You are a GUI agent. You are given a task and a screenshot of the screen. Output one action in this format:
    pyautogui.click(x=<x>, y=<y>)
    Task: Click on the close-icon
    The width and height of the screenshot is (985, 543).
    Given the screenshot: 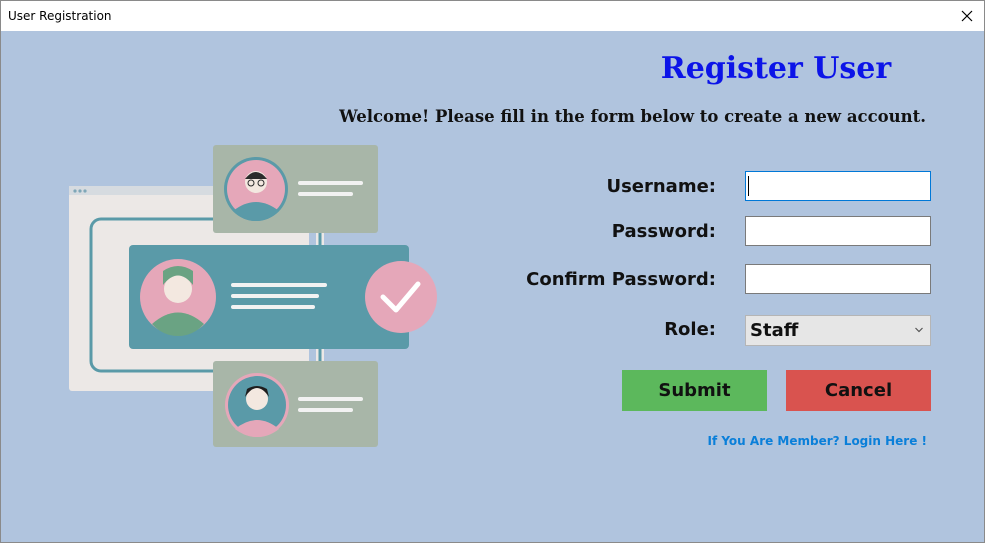 What is the action you would take?
    pyautogui.click(x=967, y=16)
    